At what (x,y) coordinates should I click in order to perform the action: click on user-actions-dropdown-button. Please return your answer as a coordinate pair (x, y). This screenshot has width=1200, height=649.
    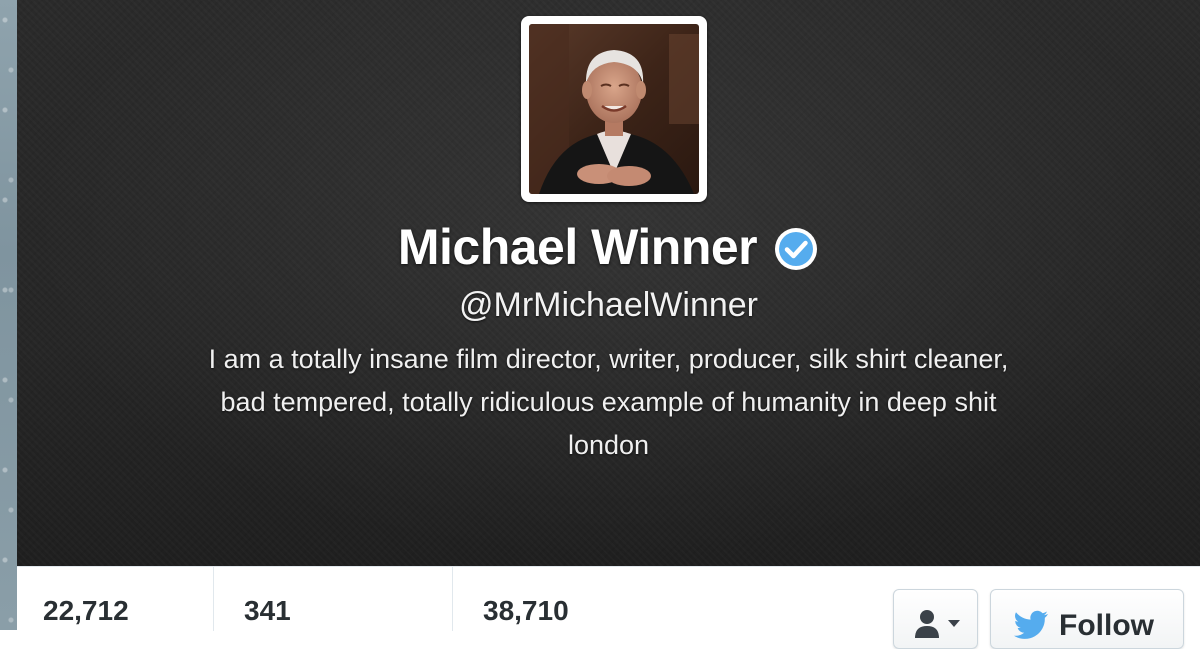
    Looking at the image, I should click on (935, 619).